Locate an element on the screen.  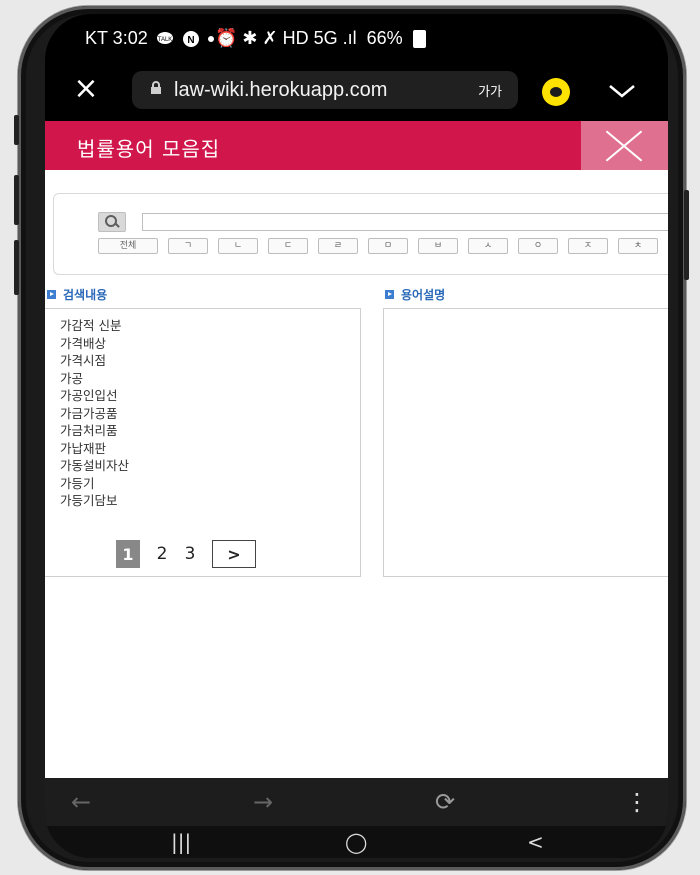
text-size-button: 가가 is located at coordinates (490, 90).